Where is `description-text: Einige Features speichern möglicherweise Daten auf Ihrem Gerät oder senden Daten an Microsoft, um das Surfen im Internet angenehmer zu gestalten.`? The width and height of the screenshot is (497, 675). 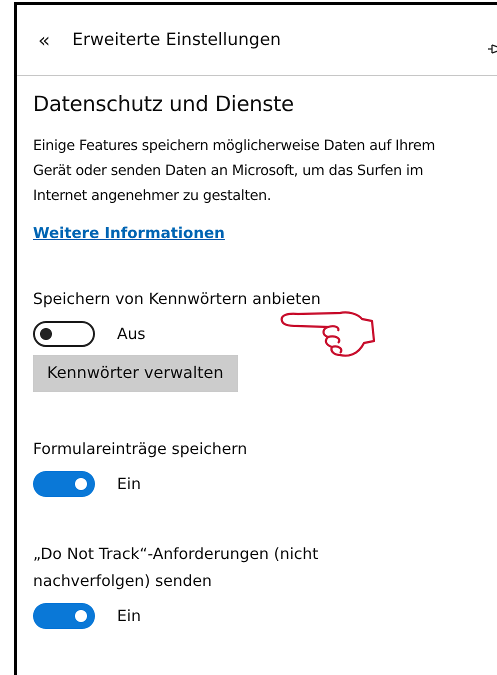
description-text: Einige Features speichern möglicherweise Daten auf Ihrem Gerät oder senden Daten an Microsoft, um das Surfen im Internet angenehmer zu gestalten. is located at coordinates (234, 171).